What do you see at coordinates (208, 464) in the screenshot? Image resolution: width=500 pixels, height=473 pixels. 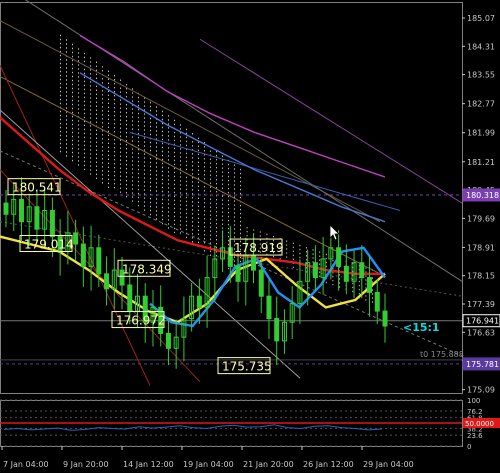 I see `time-tick-label: 19 Jan 04:00` at bounding box center [208, 464].